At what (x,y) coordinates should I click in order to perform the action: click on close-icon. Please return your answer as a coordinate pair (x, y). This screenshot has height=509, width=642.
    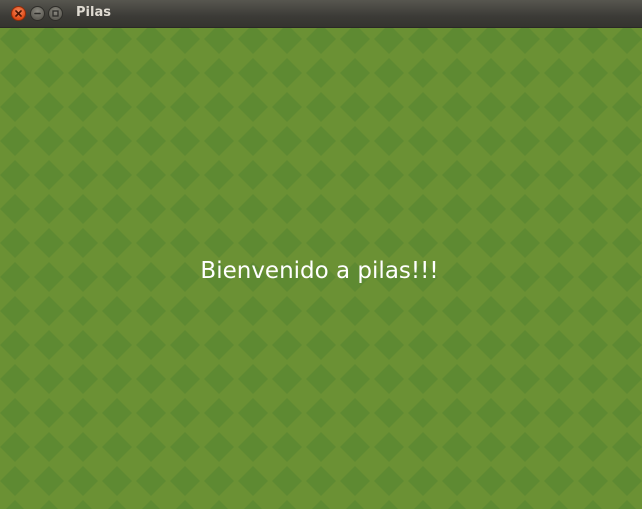
    Looking at the image, I should click on (18, 13).